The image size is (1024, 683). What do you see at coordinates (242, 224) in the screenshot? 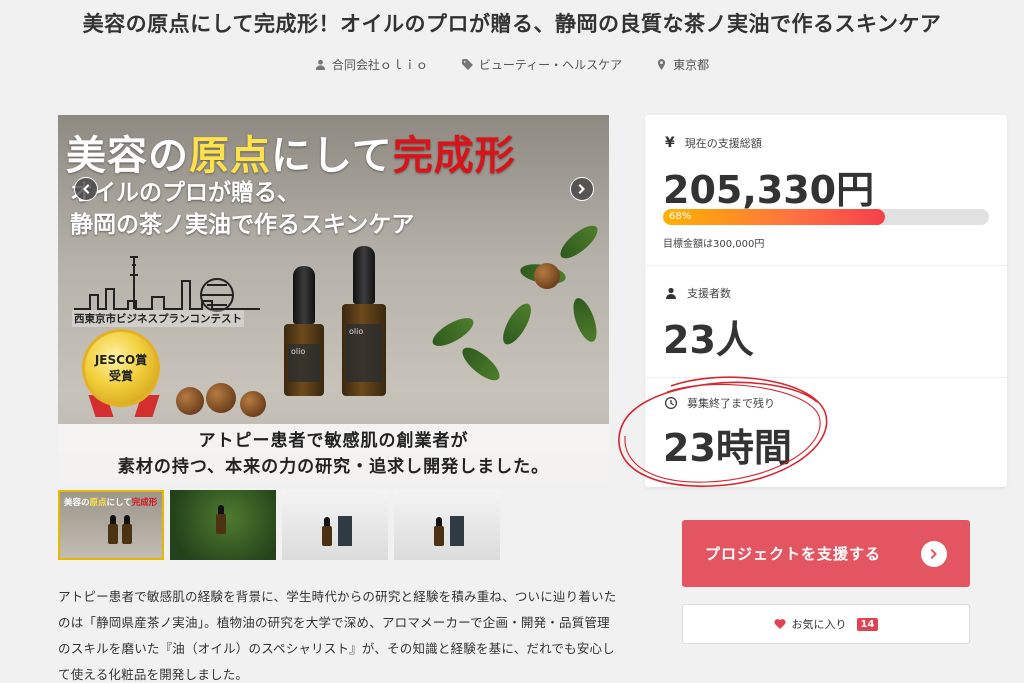
I see `hero-sub-line: 静岡の茶ノ実油で作るスキンケア` at bounding box center [242, 224].